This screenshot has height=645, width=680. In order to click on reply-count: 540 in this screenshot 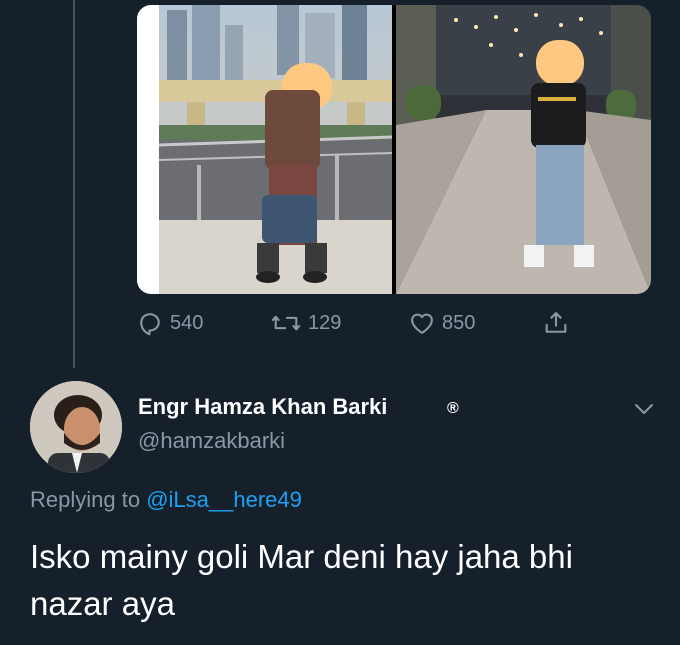, I will do `click(187, 322)`.